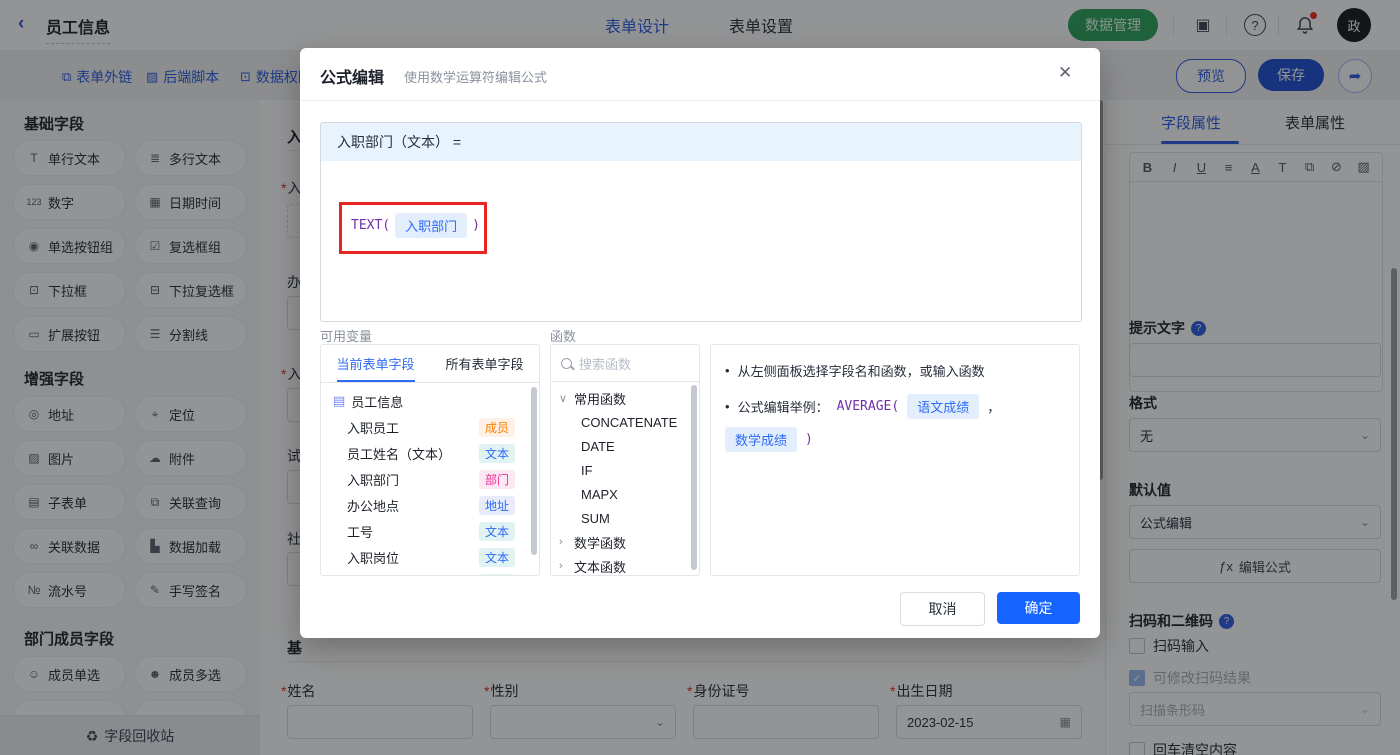  What do you see at coordinates (1065, 73) in the screenshot?
I see `close-icon: ✕` at bounding box center [1065, 73].